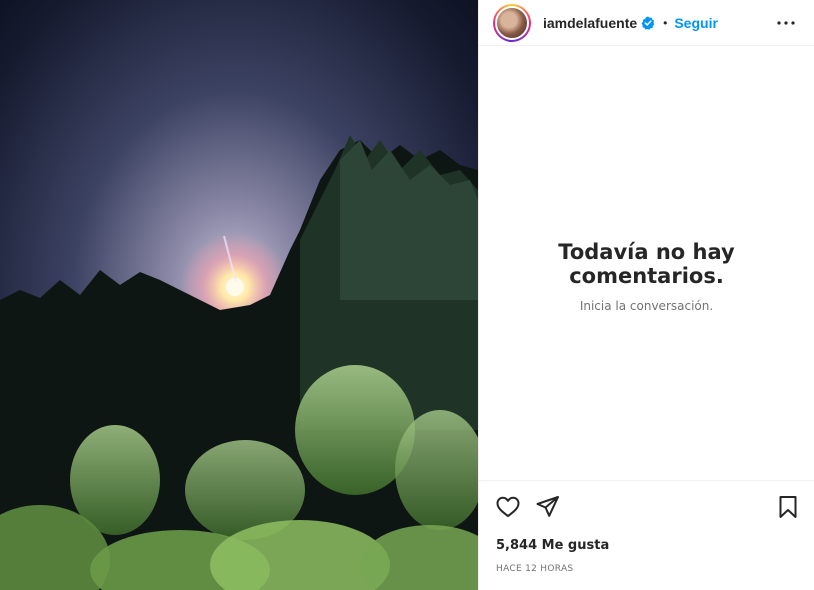 This screenshot has width=814, height=590. What do you see at coordinates (646, 508) in the screenshot?
I see `action-icon-row` at bounding box center [646, 508].